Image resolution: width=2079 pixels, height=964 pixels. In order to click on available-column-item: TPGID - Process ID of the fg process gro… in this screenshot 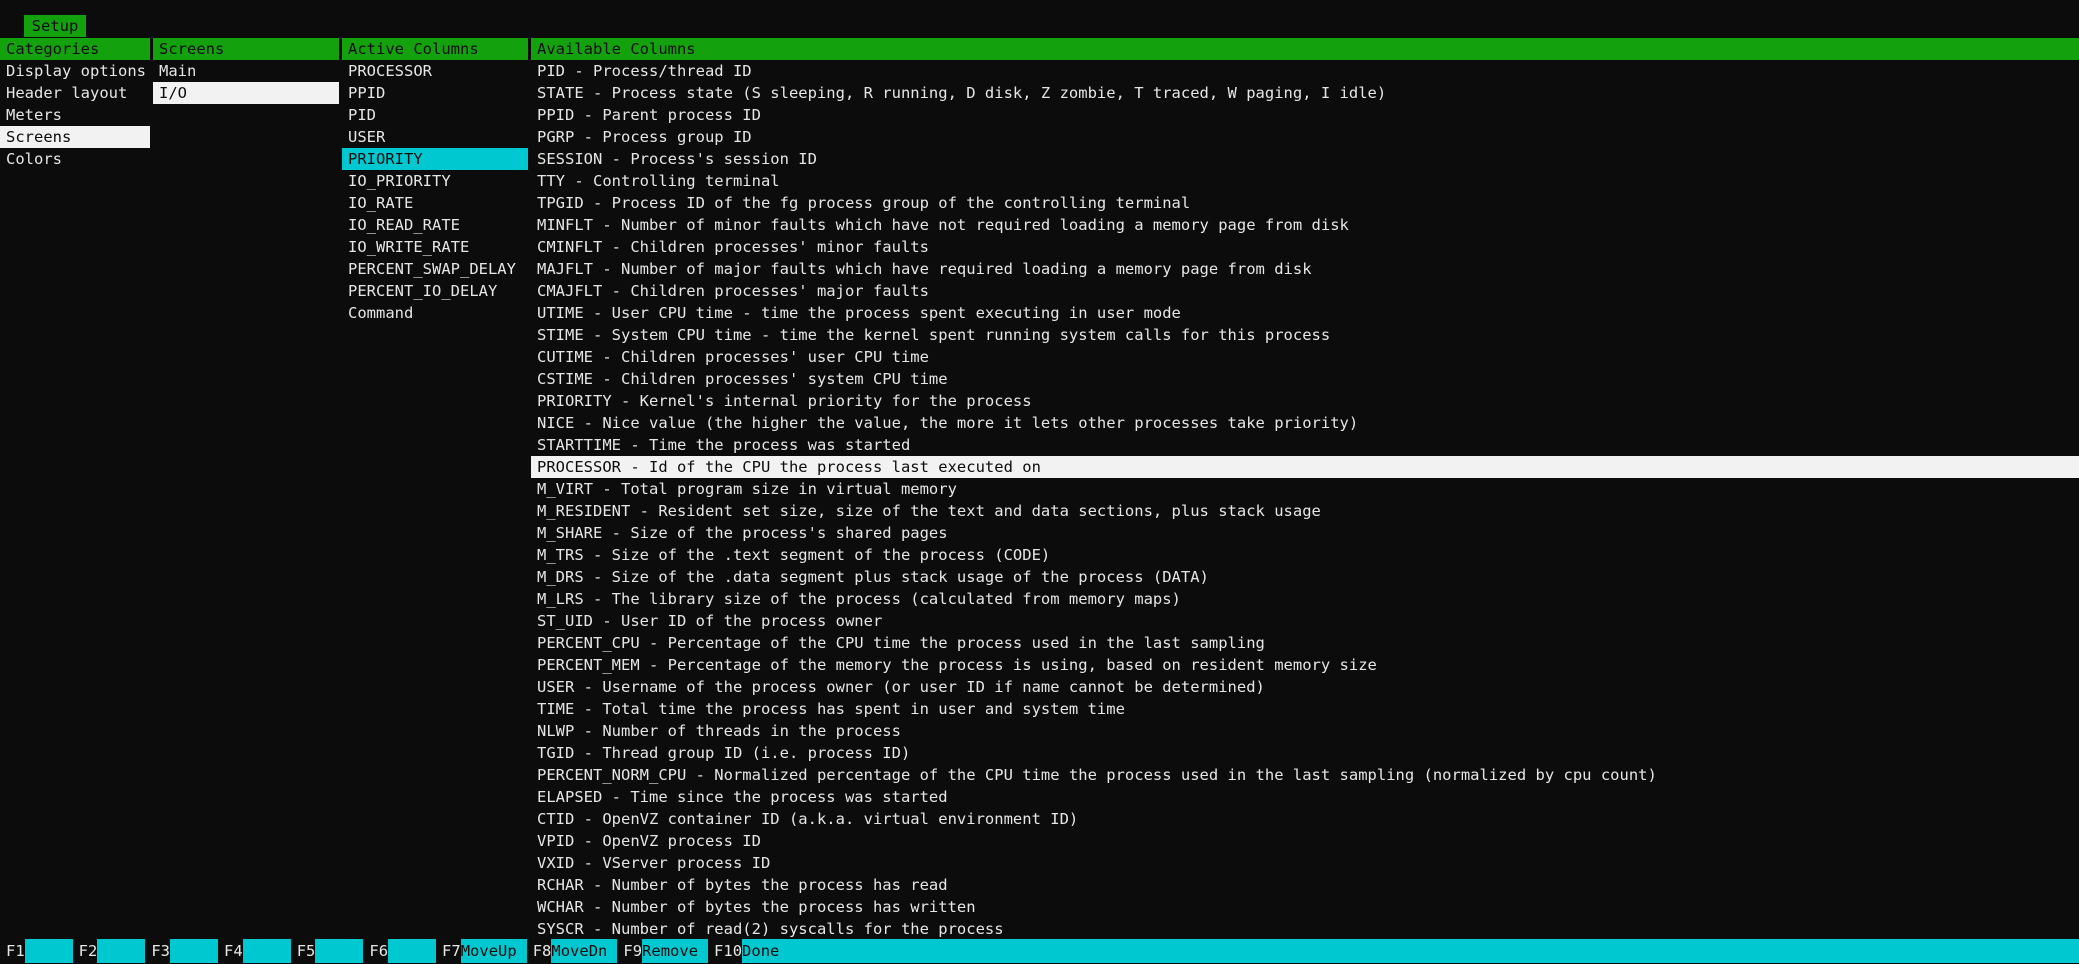, I will do `click(1305, 203)`.